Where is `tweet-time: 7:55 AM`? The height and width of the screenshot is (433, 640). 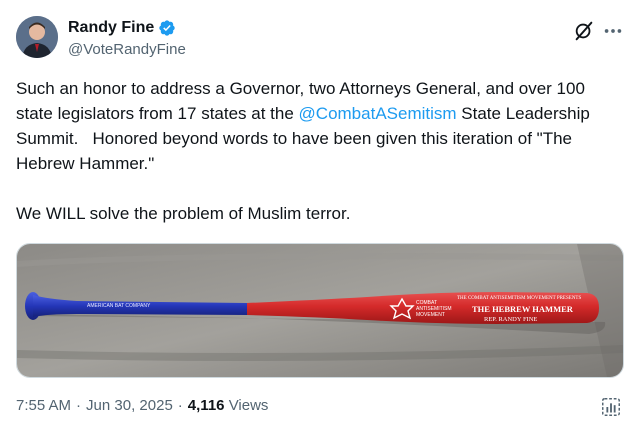 tweet-time: 7:55 AM is located at coordinates (43, 405).